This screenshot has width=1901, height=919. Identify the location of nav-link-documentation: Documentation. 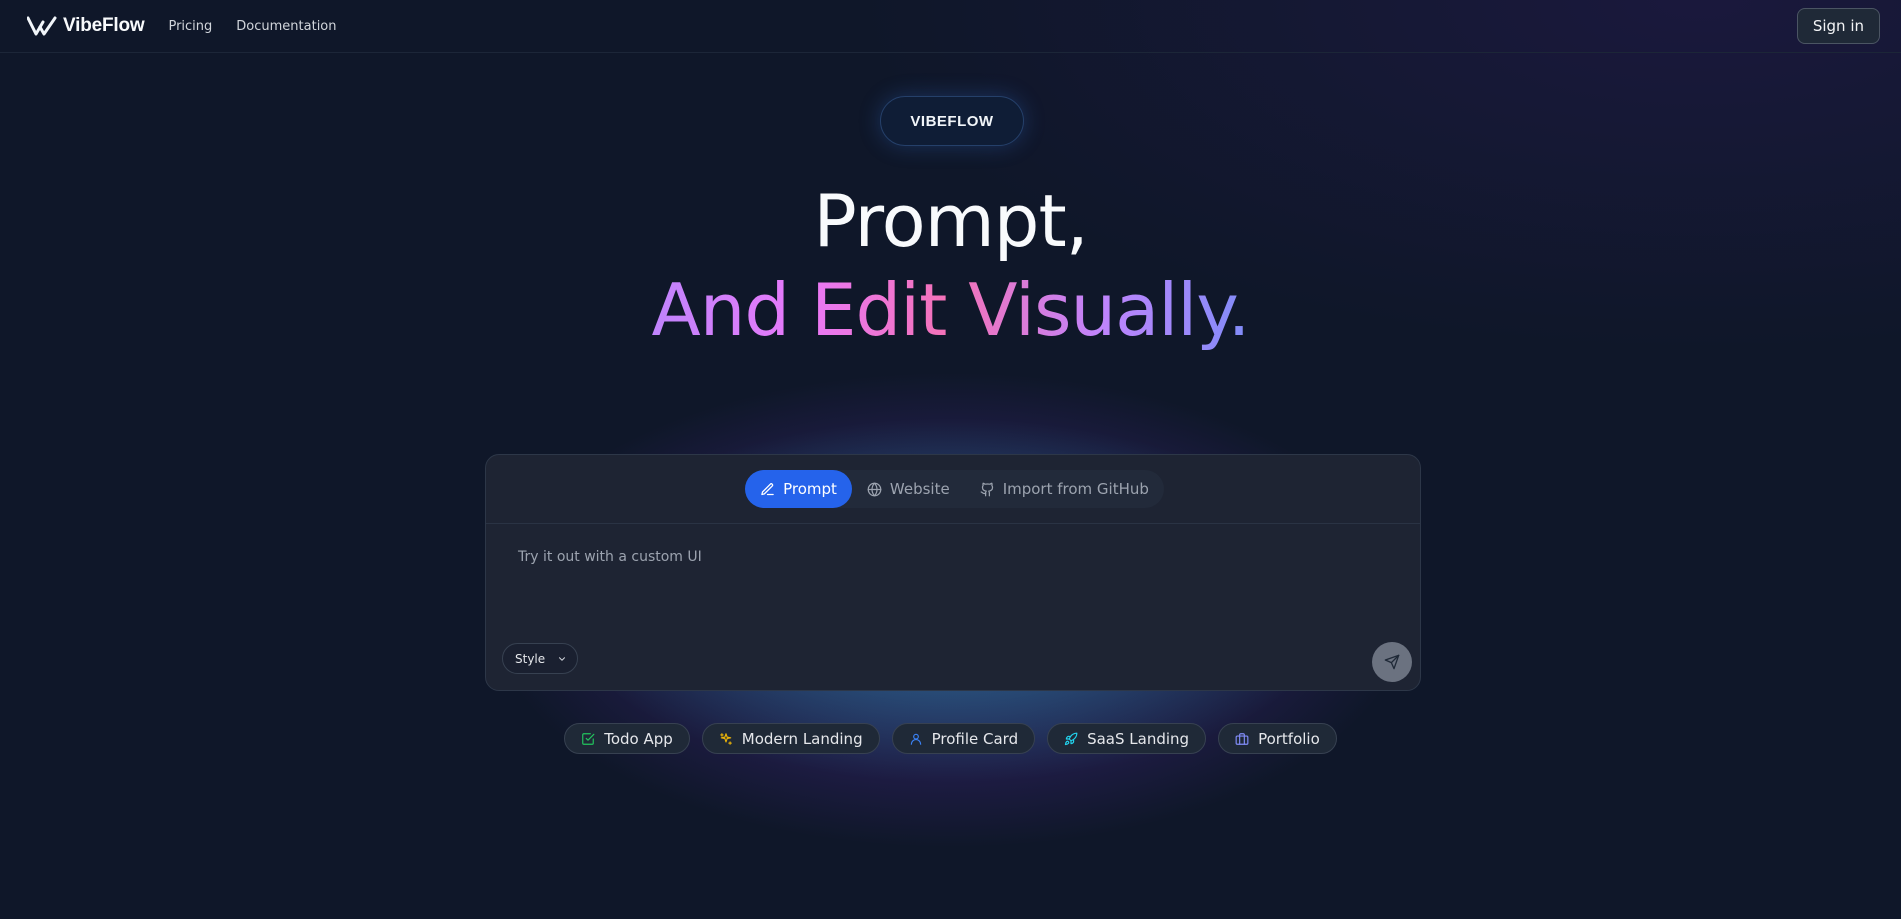
(286, 26).